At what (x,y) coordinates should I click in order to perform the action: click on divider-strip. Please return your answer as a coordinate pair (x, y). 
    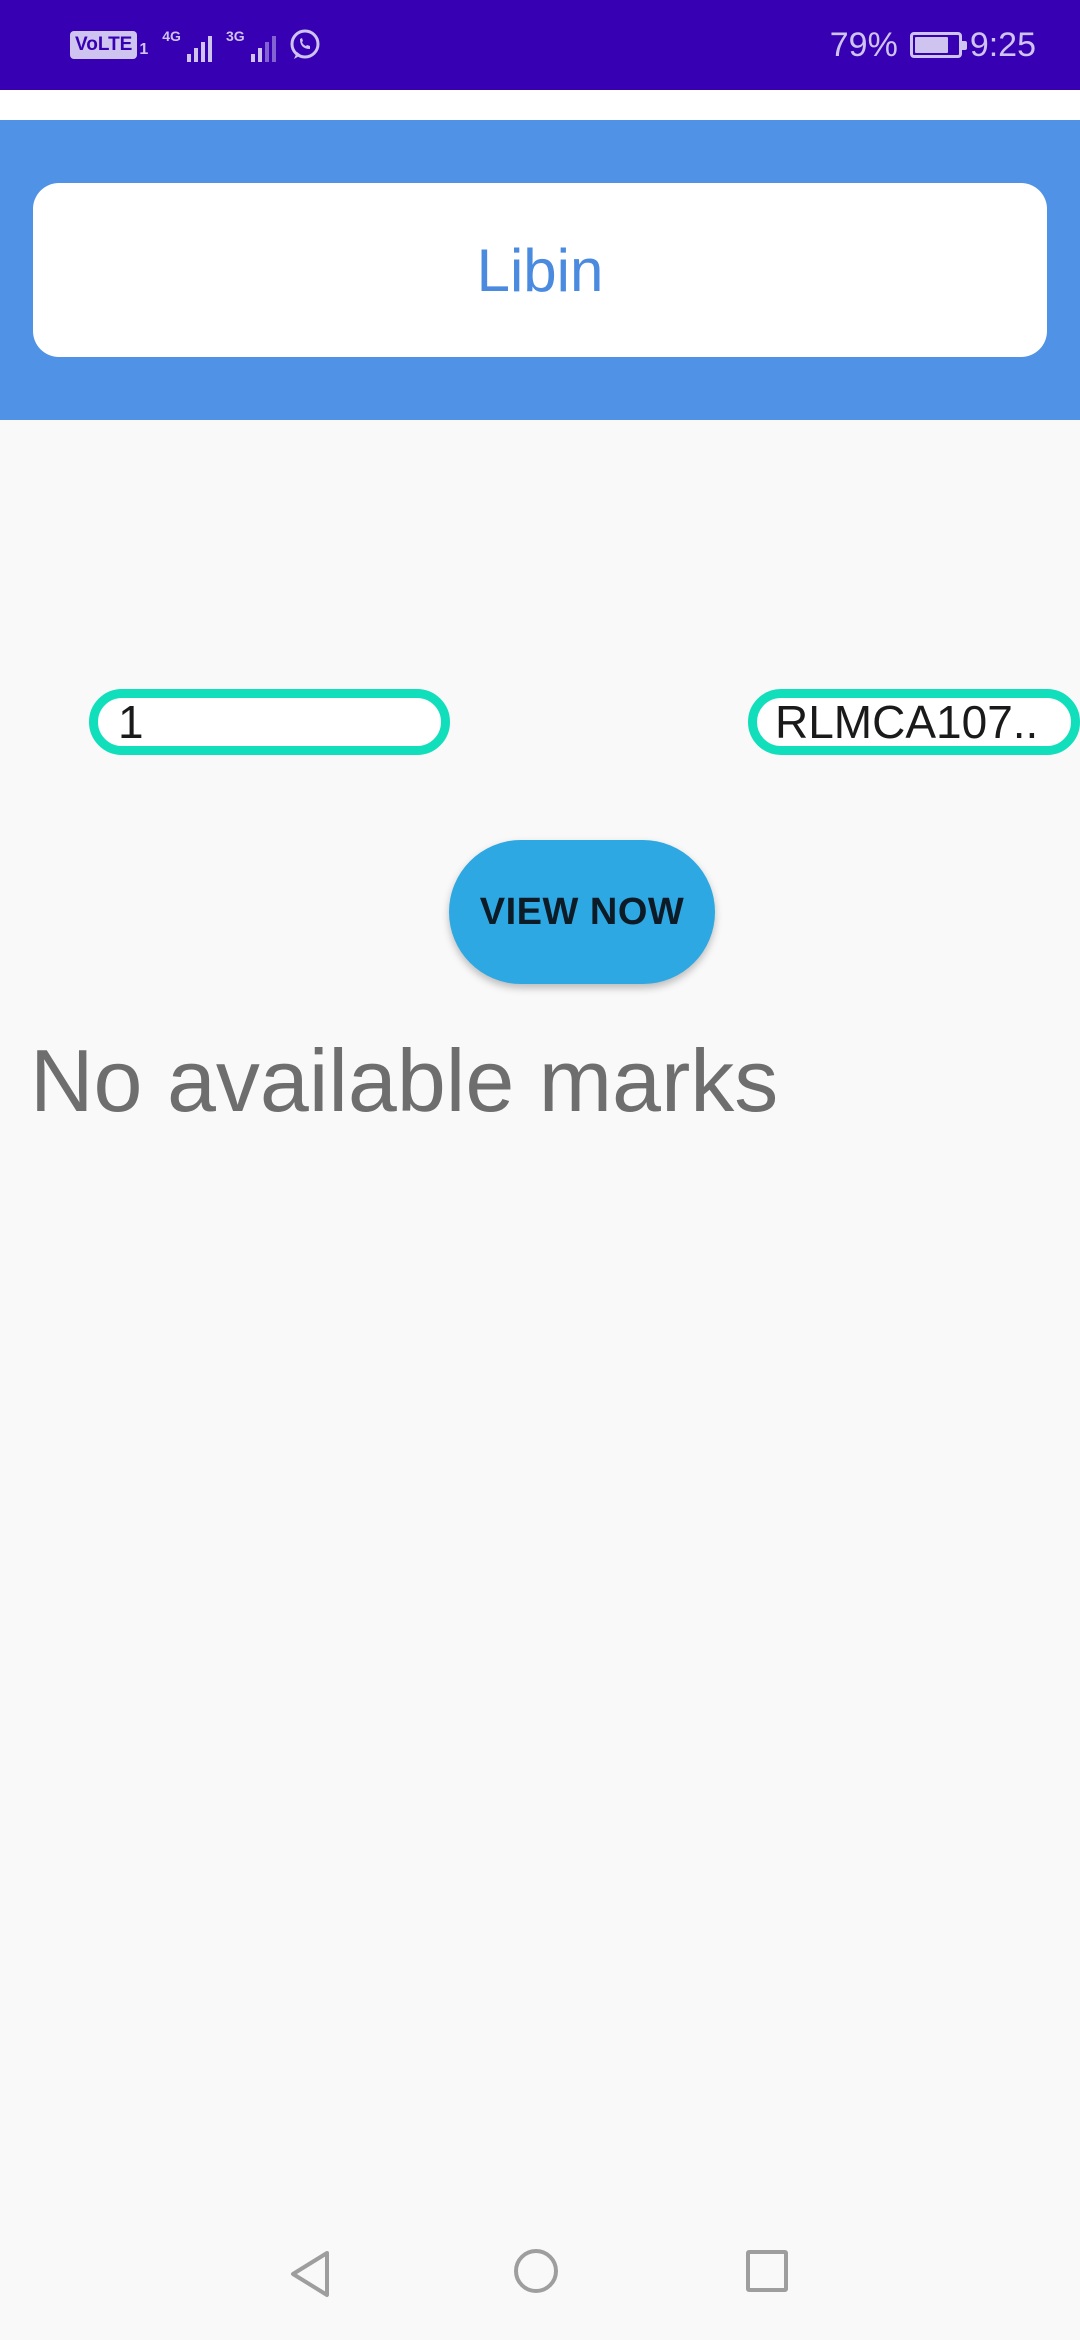
    Looking at the image, I should click on (540, 105).